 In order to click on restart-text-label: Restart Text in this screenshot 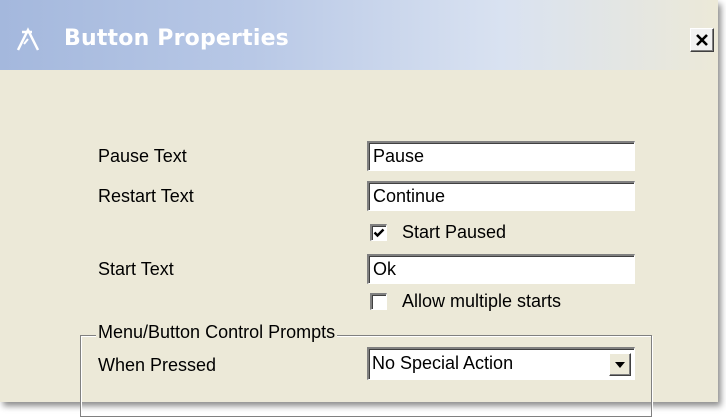, I will do `click(146, 196)`.